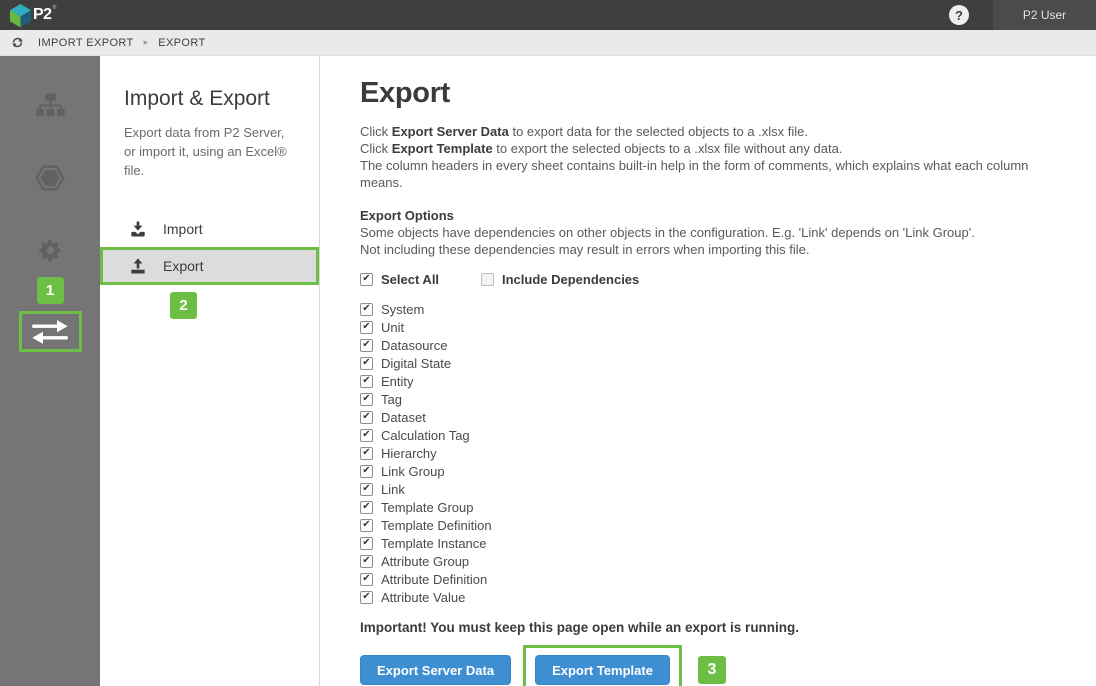 This screenshot has height=686, width=1096. I want to click on export-options-heading: Export Options, so click(407, 215).